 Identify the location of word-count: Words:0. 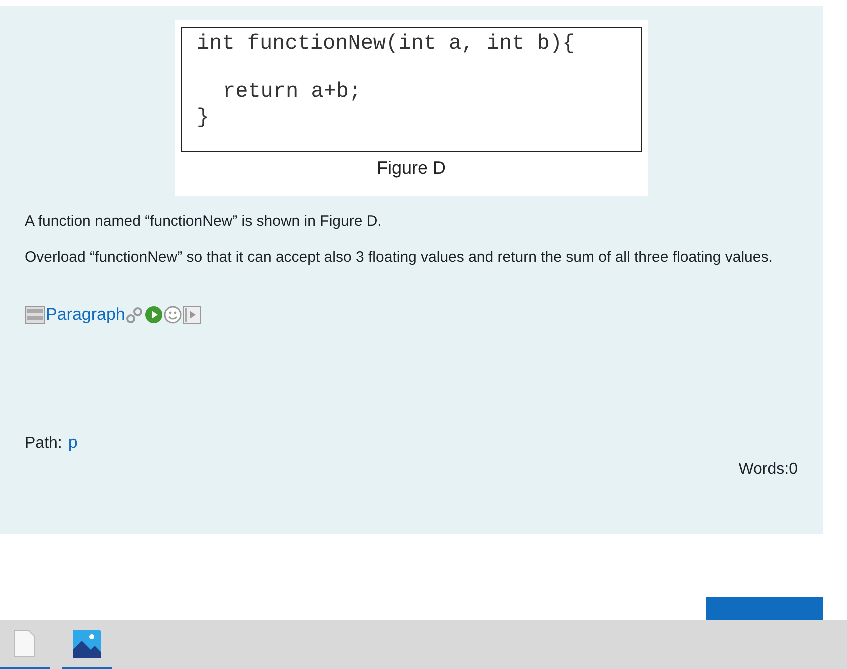
(768, 470).